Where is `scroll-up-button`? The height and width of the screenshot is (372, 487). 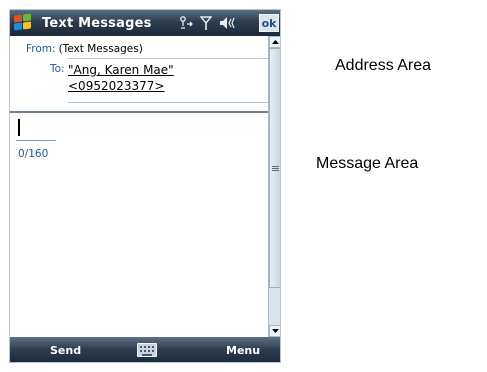 scroll-up-button is located at coordinates (274, 42).